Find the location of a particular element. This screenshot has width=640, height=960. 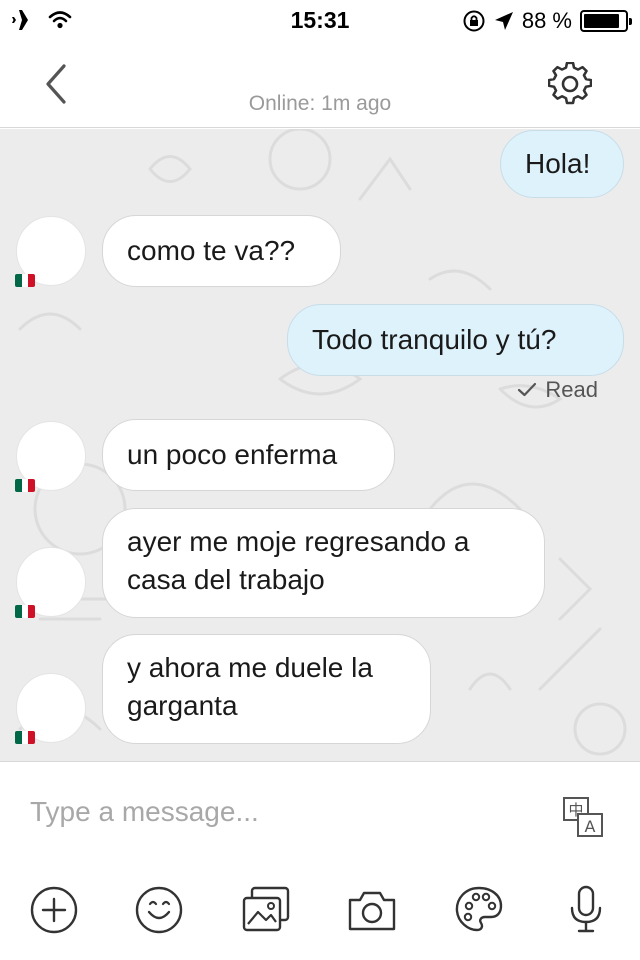

translate-button: 中 A is located at coordinates (584, 818).